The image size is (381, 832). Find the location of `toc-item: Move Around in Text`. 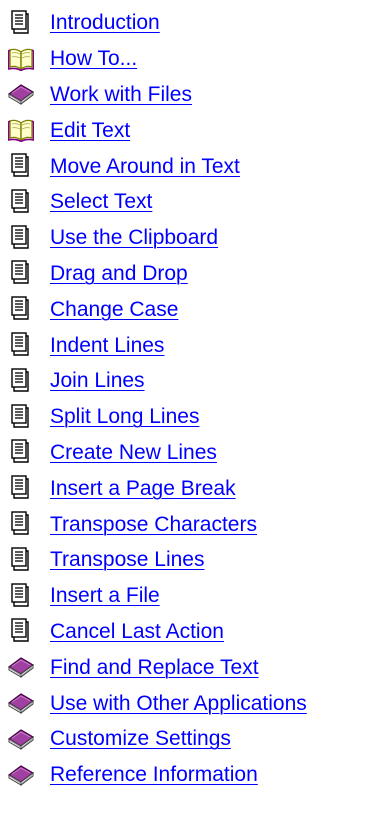

toc-item: Move Around in Text is located at coordinates (157, 166).